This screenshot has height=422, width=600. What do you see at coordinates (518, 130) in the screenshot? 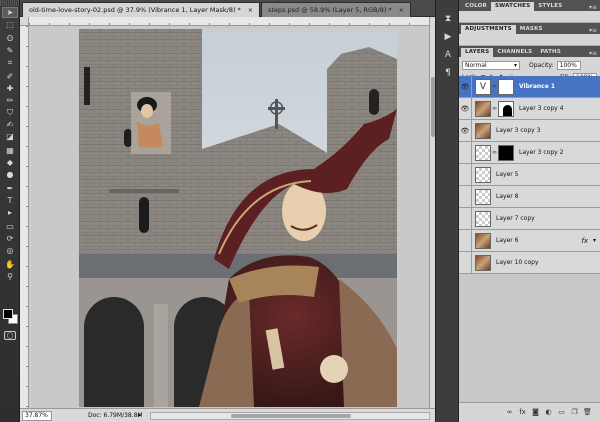
I see `layer-name: Layer 3 copy 3` at bounding box center [518, 130].